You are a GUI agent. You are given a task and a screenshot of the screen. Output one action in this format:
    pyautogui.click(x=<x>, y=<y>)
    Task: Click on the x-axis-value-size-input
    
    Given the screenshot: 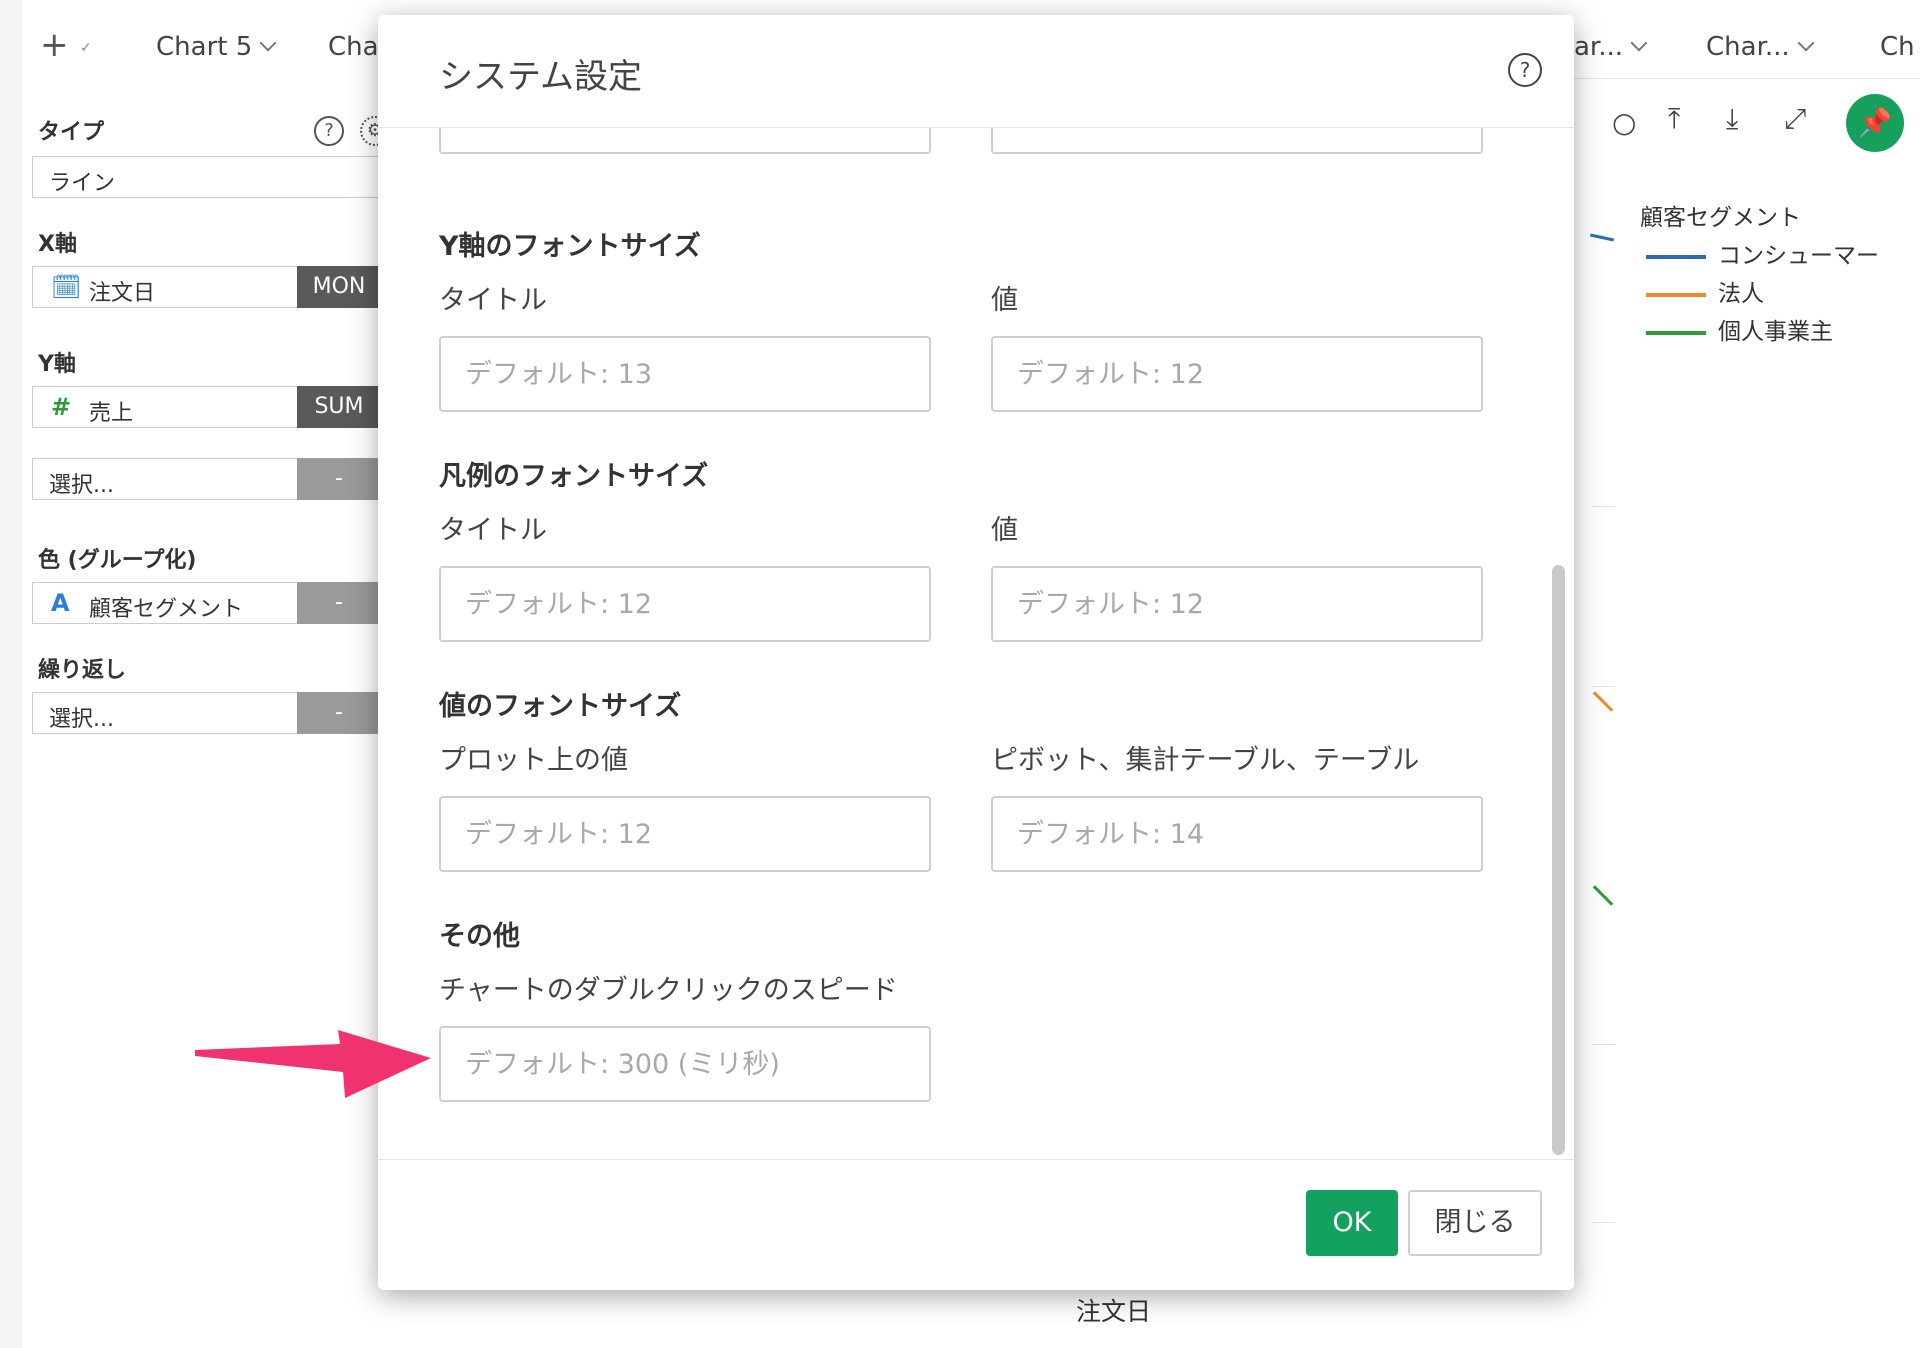 What is the action you would take?
    pyautogui.click(x=1237, y=141)
    